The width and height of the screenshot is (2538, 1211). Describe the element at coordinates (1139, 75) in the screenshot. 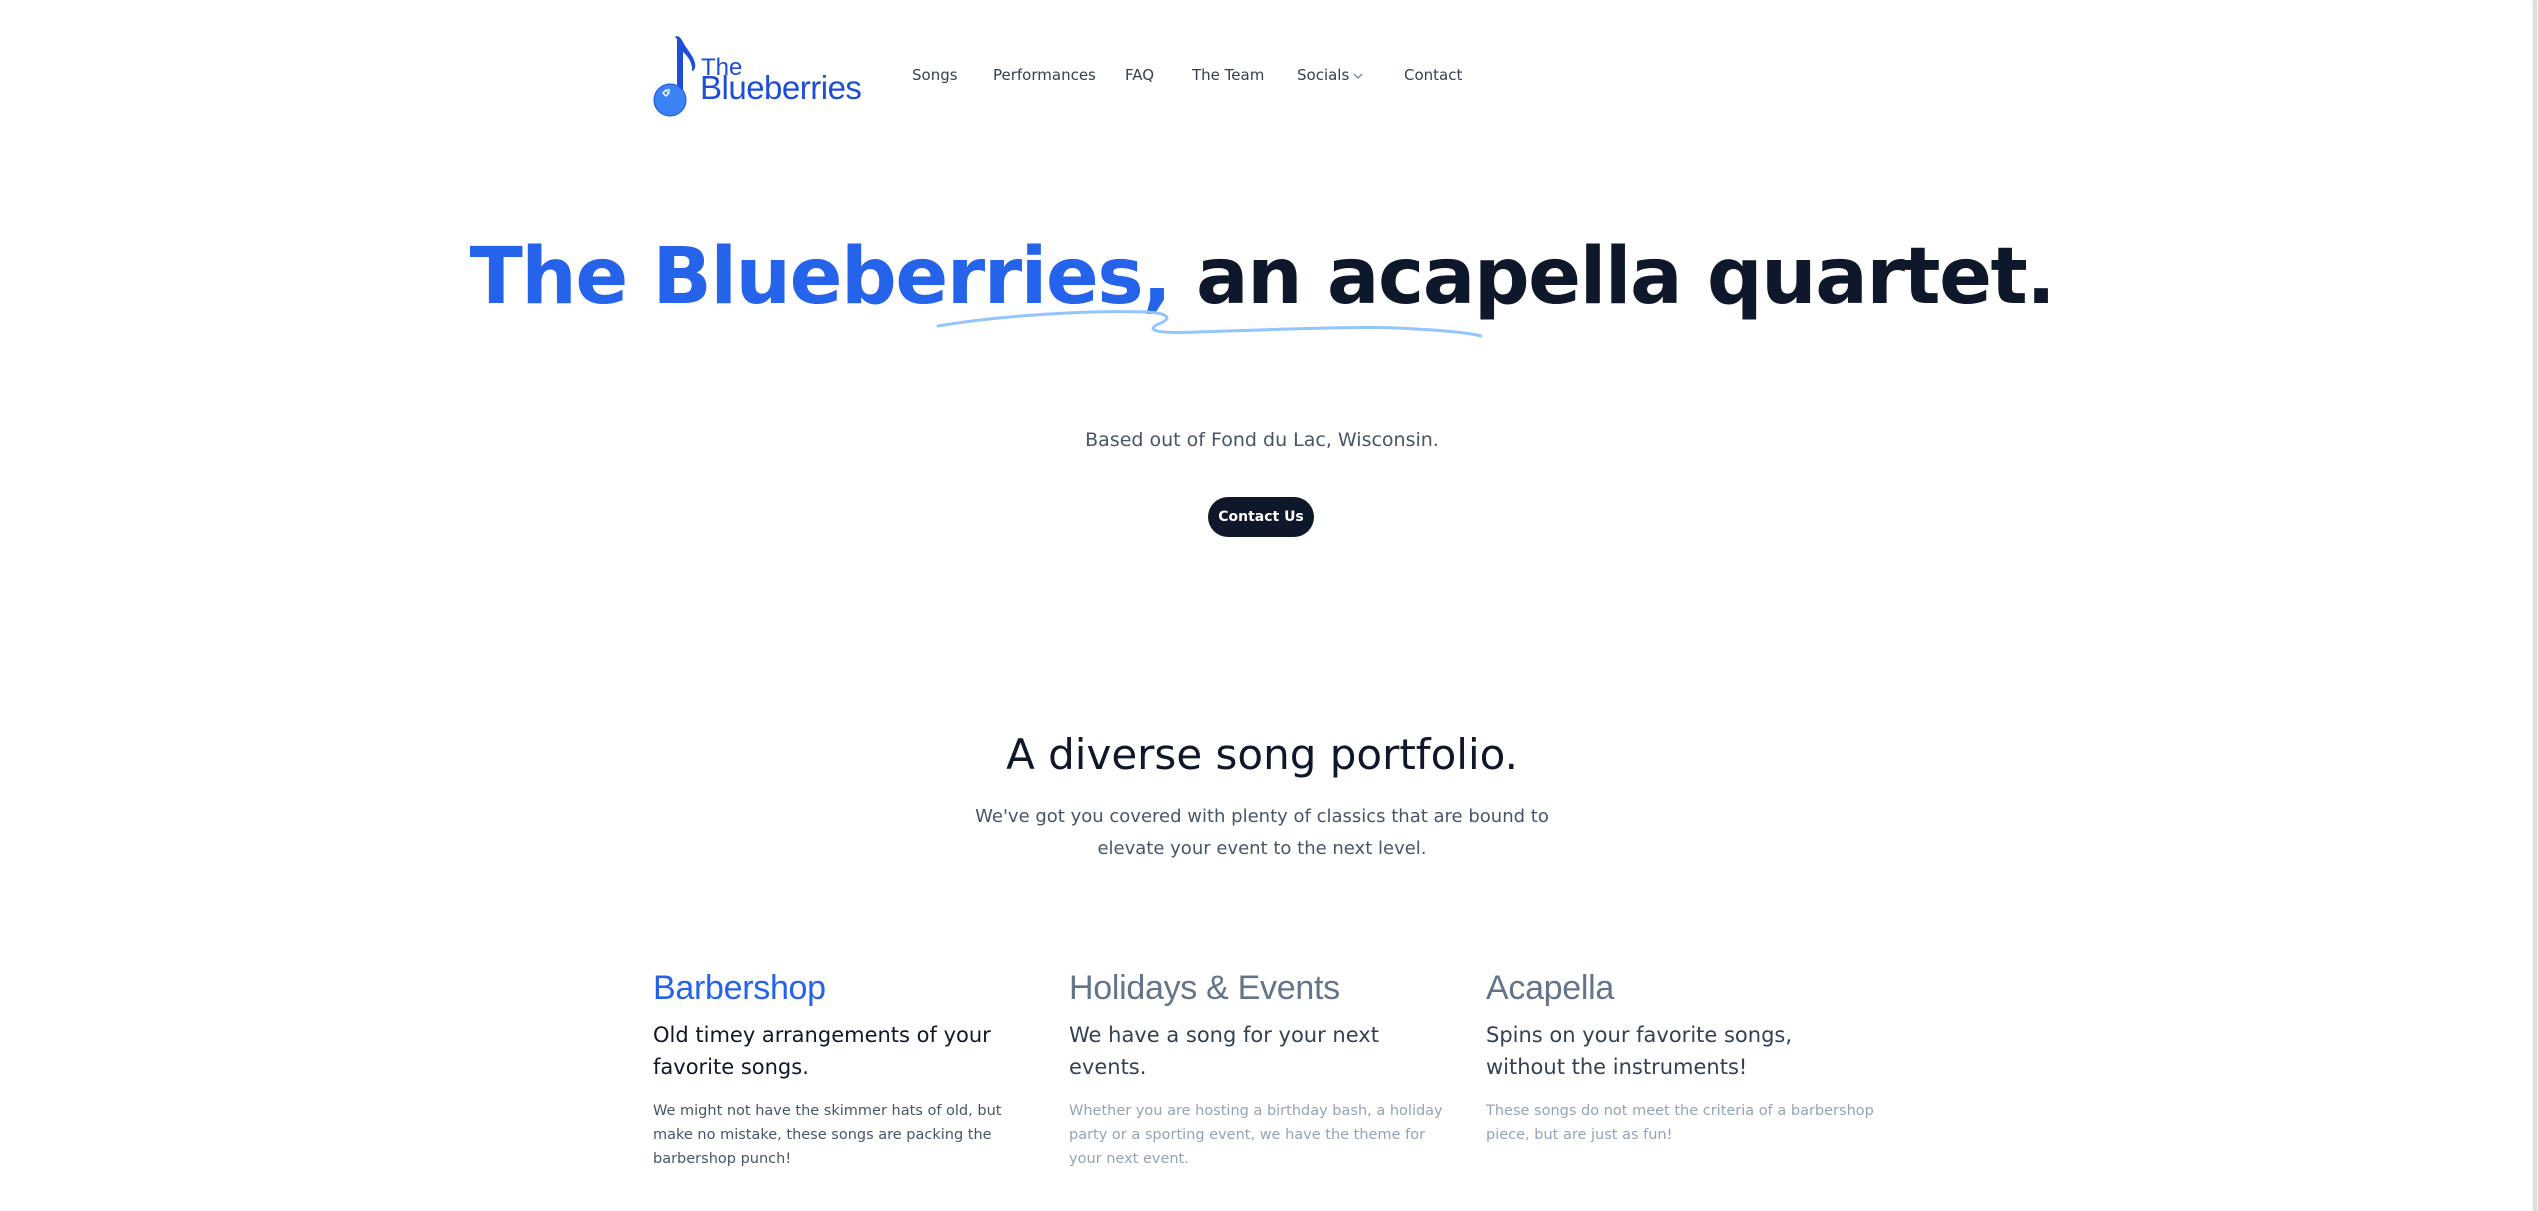

I see `nav-item-faq: FAQ` at that location.